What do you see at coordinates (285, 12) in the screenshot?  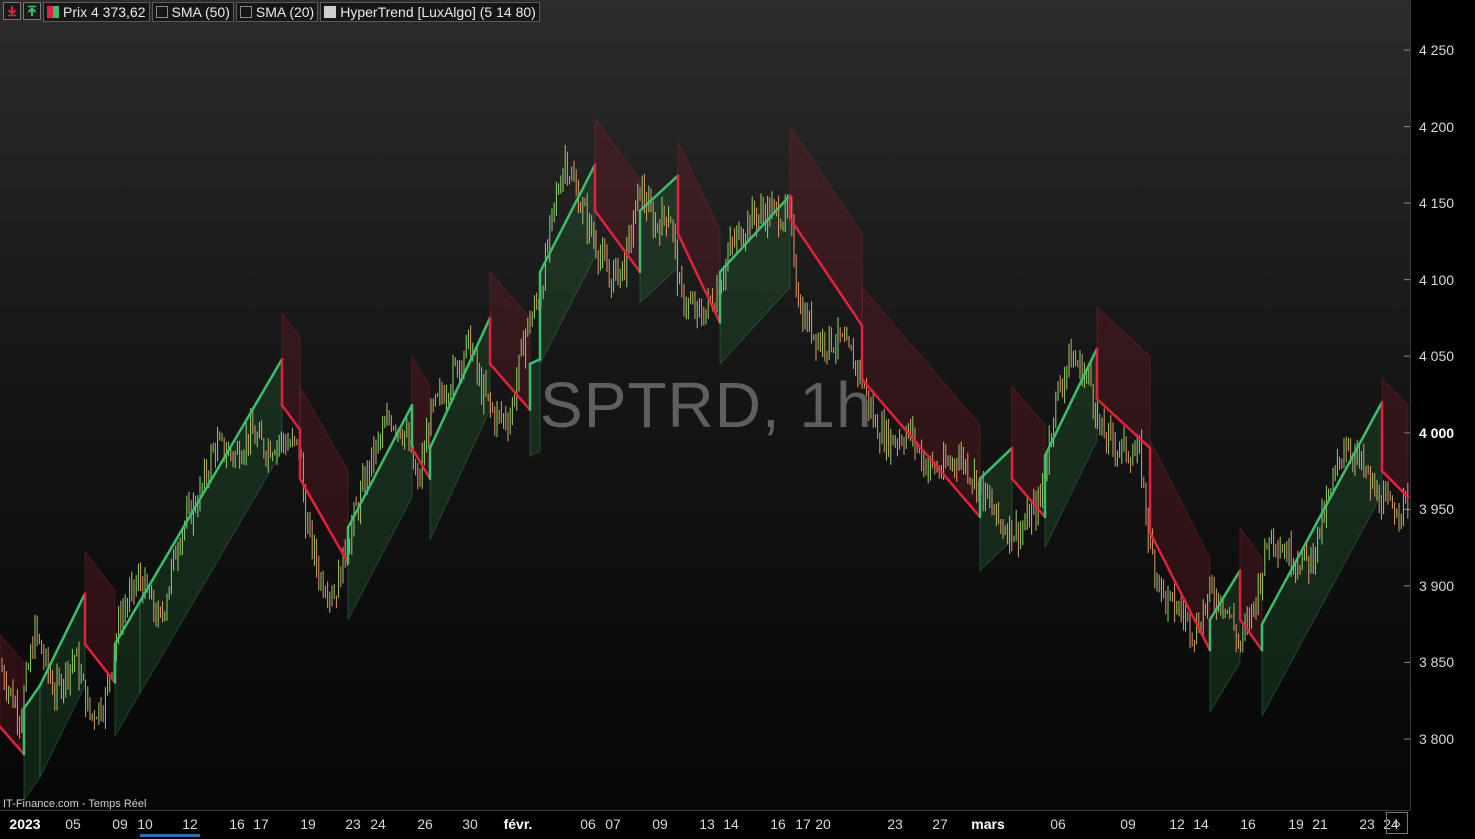 I see `legend-sma20-label: SMA (20)` at bounding box center [285, 12].